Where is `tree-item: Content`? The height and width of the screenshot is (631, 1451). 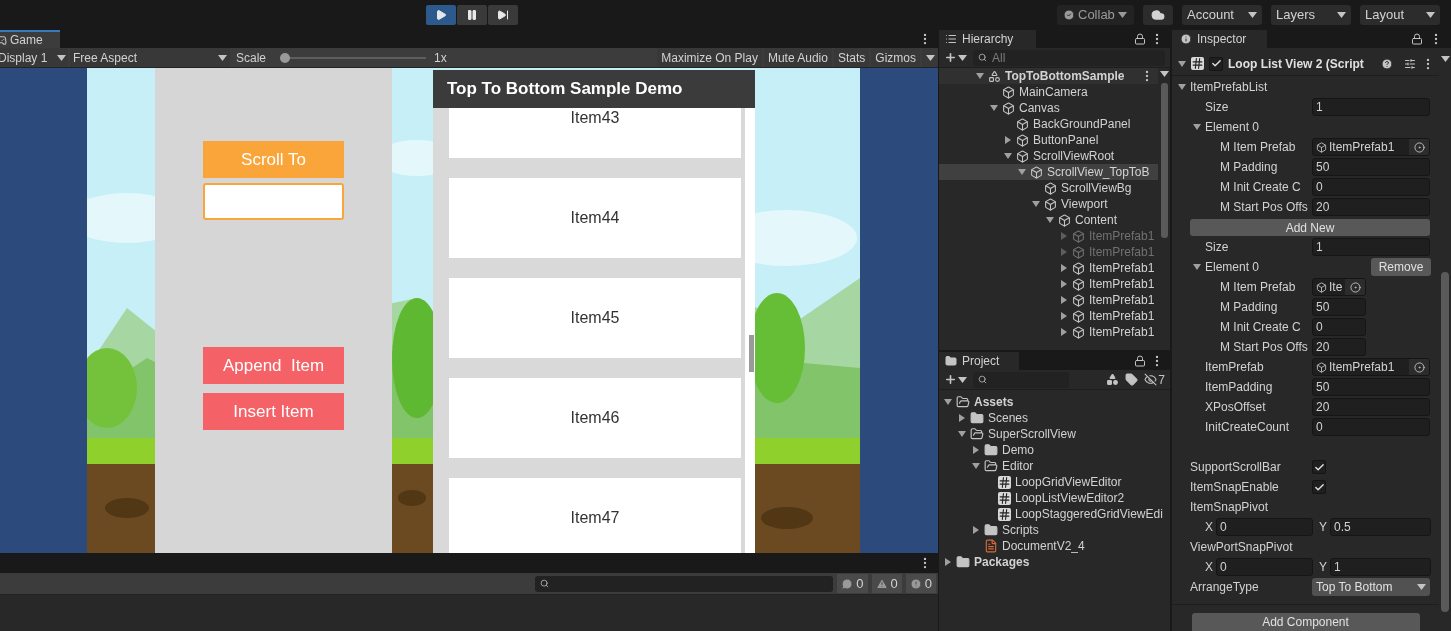
tree-item: Content is located at coordinates (1048, 220).